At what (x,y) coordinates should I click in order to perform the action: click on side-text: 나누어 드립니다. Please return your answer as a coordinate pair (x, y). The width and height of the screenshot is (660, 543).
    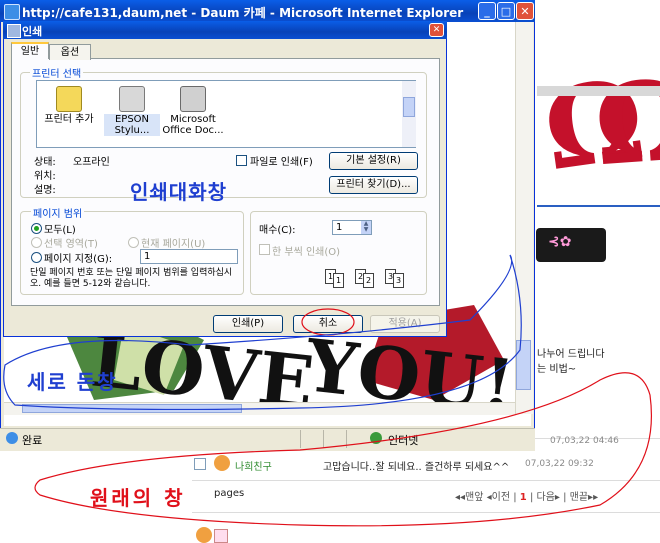
    Looking at the image, I should click on (571, 354).